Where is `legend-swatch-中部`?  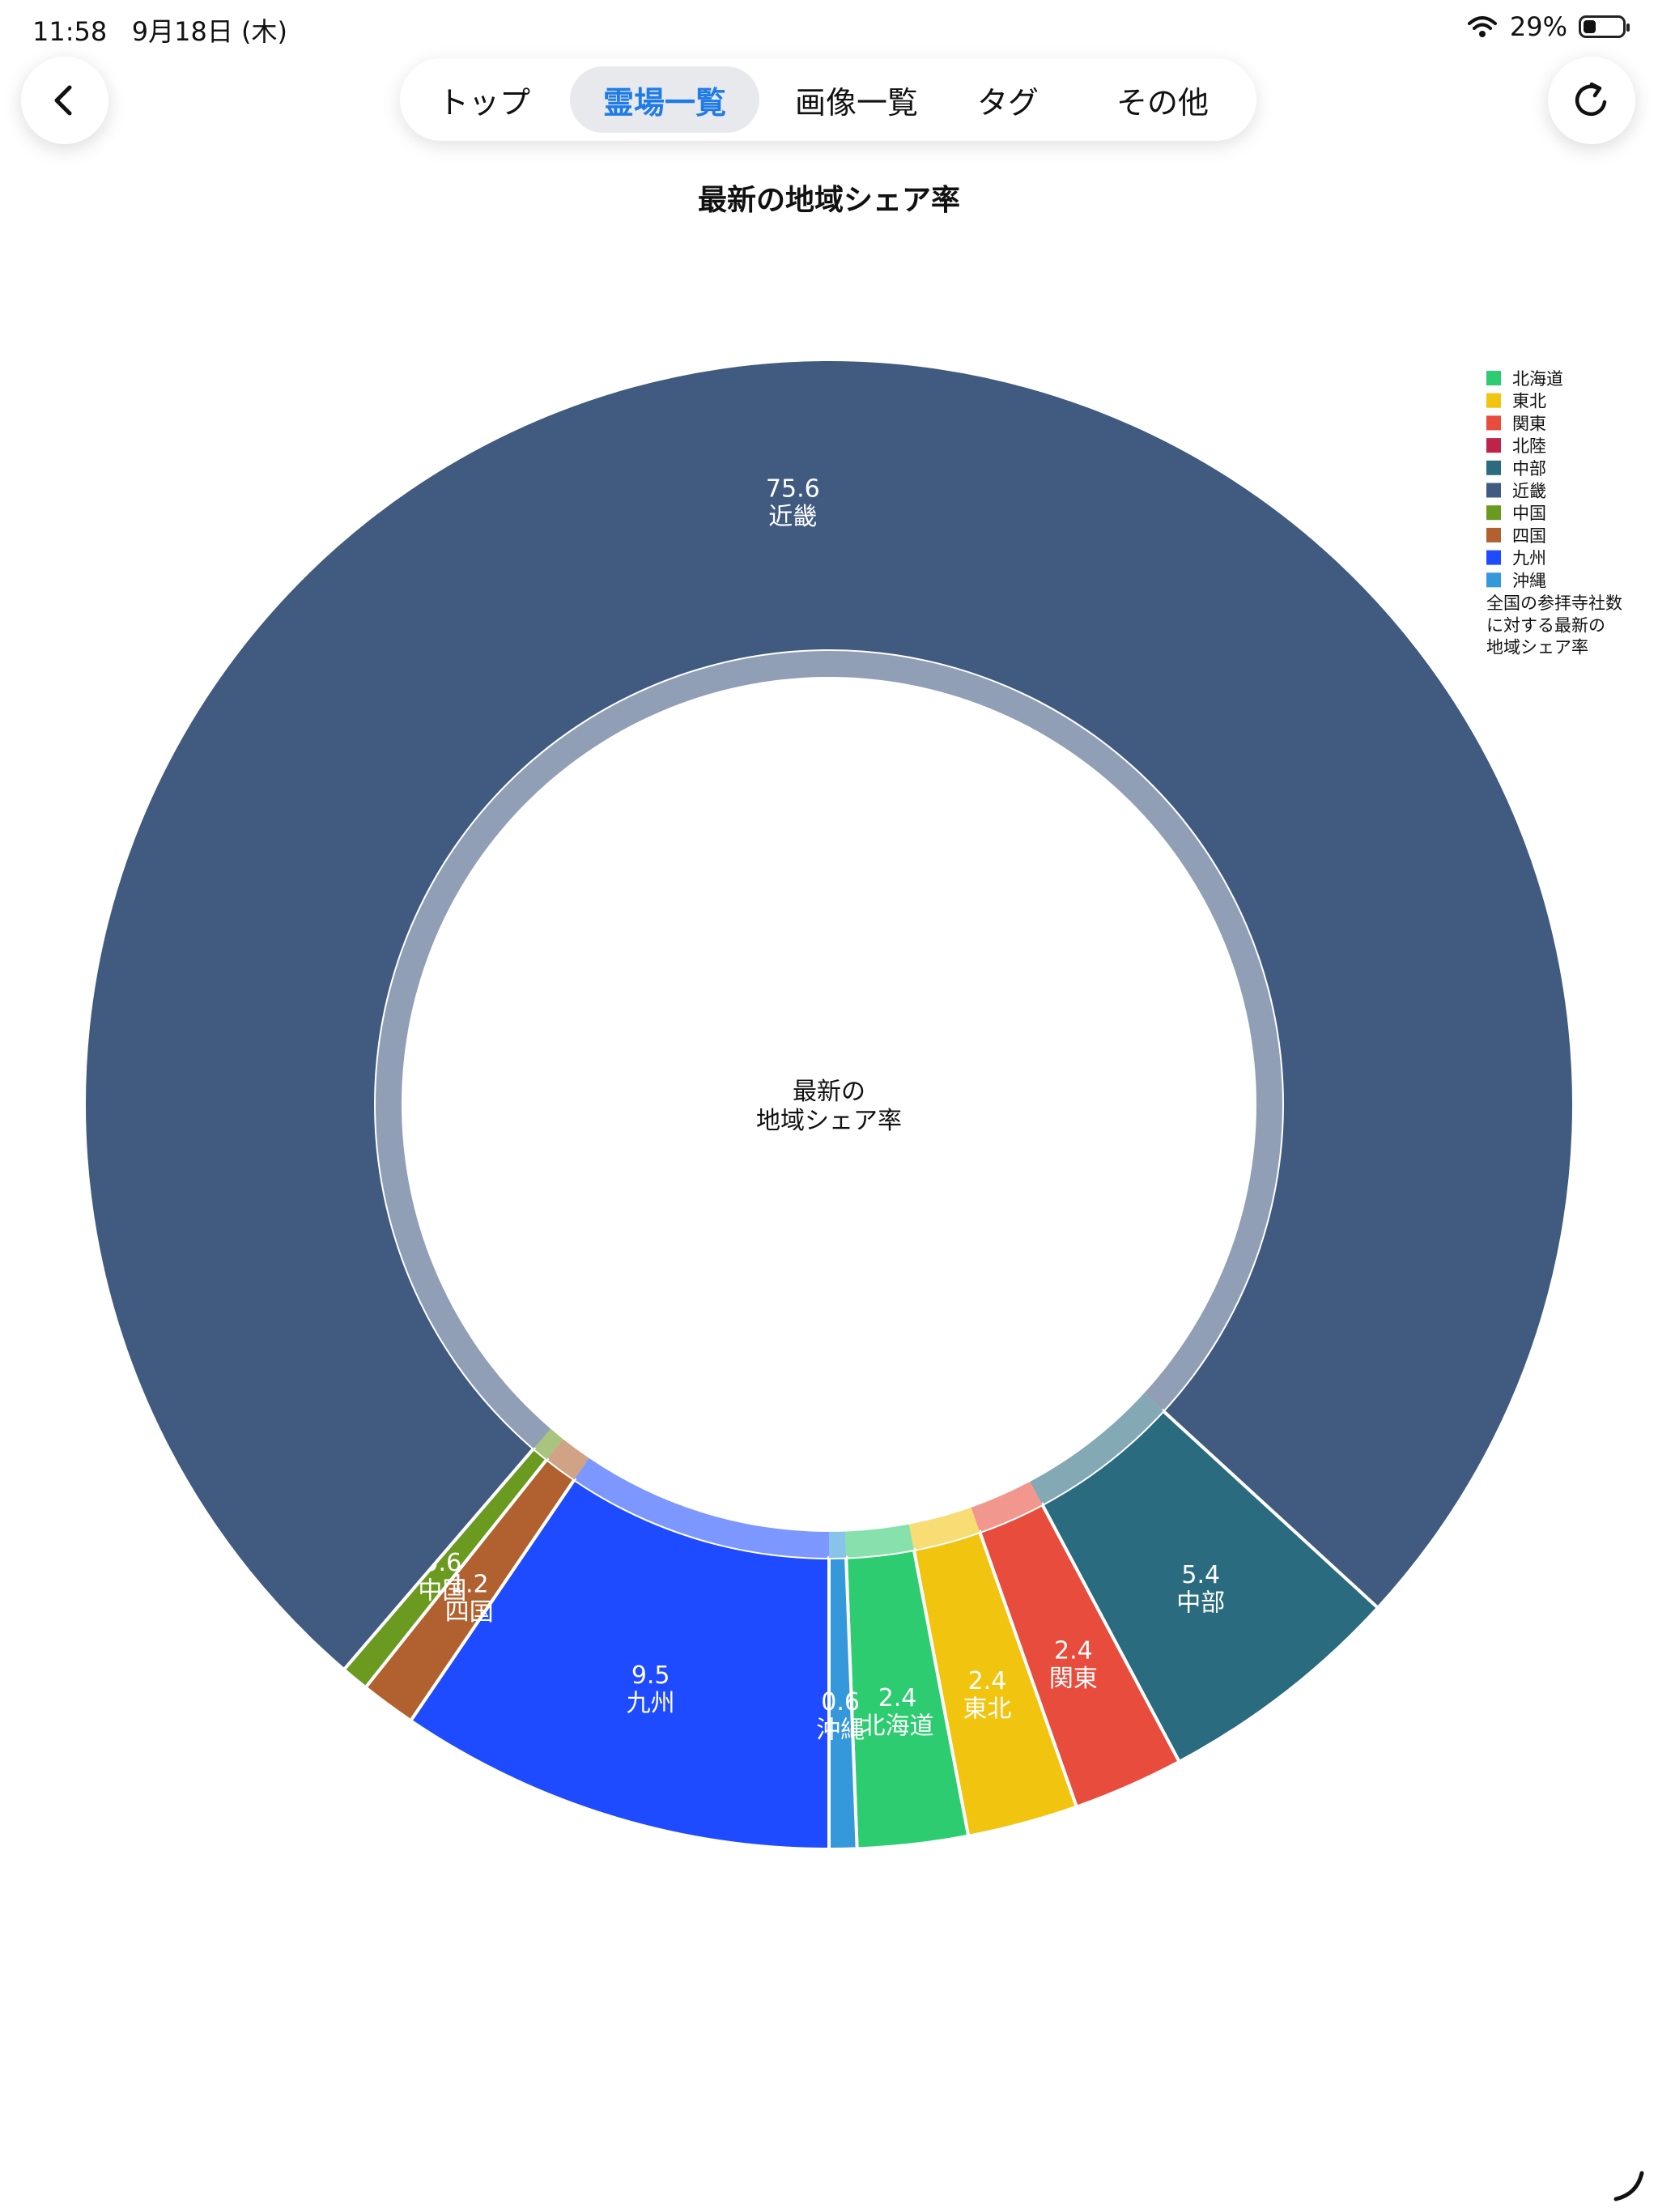
legend-swatch-中部 is located at coordinates (1493, 468).